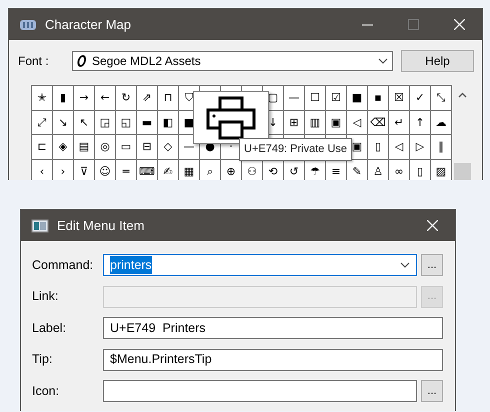 The width and height of the screenshot is (490, 412). What do you see at coordinates (84, 98) in the screenshot?
I see `character-cell: →` at bounding box center [84, 98].